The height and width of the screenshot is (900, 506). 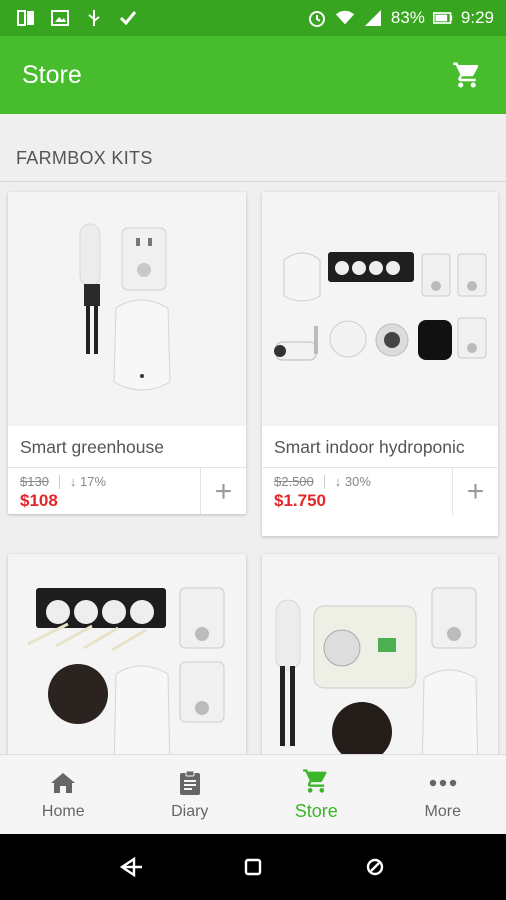 I want to click on wifi-icon, so click(x=345, y=18).